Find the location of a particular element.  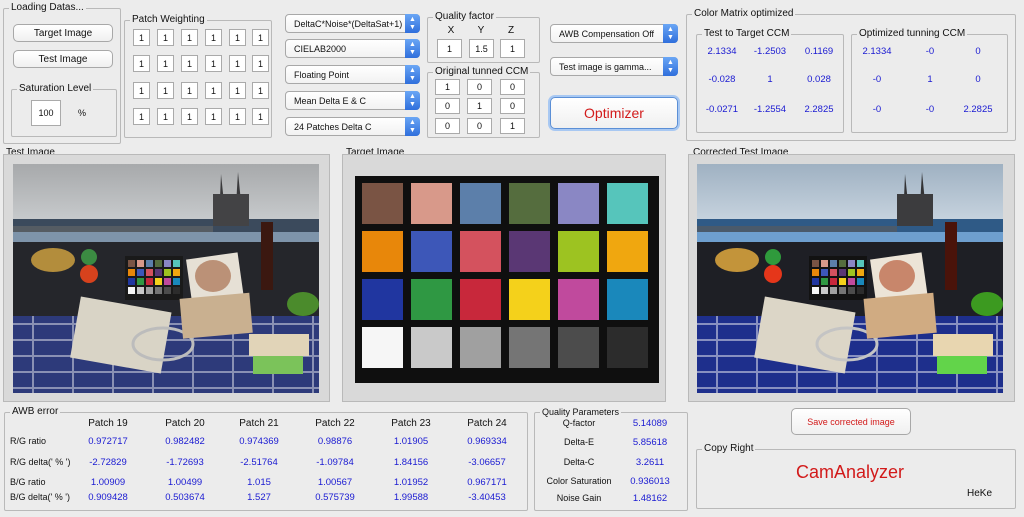

optimized-ccm-value: -0 is located at coordinates (877, 109).